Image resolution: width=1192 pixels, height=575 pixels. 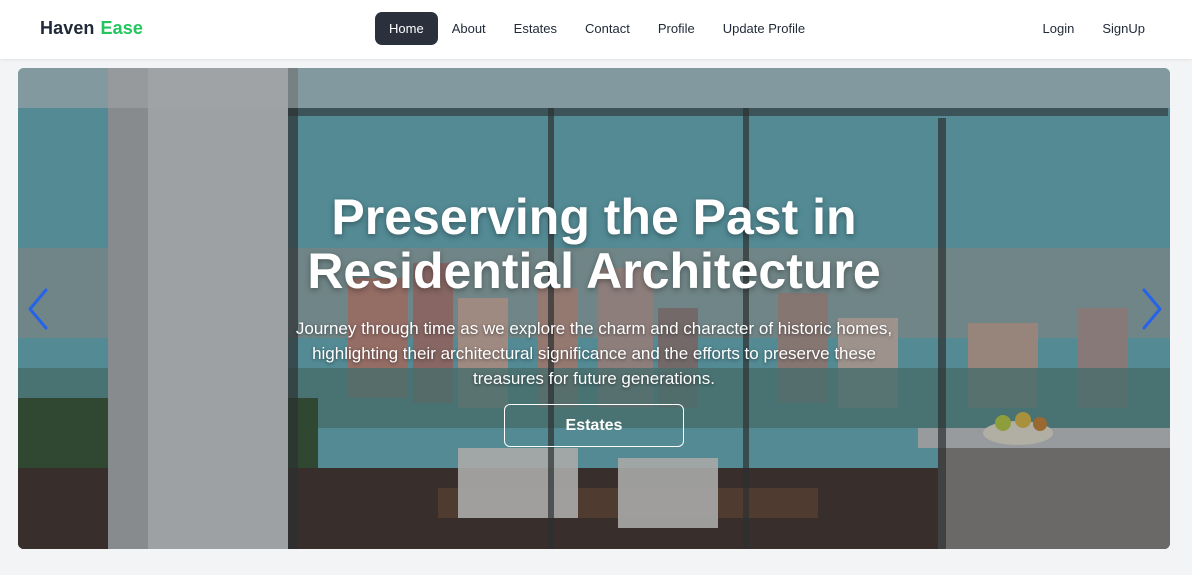 What do you see at coordinates (121, 28) in the screenshot?
I see `brand-accent: Ease` at bounding box center [121, 28].